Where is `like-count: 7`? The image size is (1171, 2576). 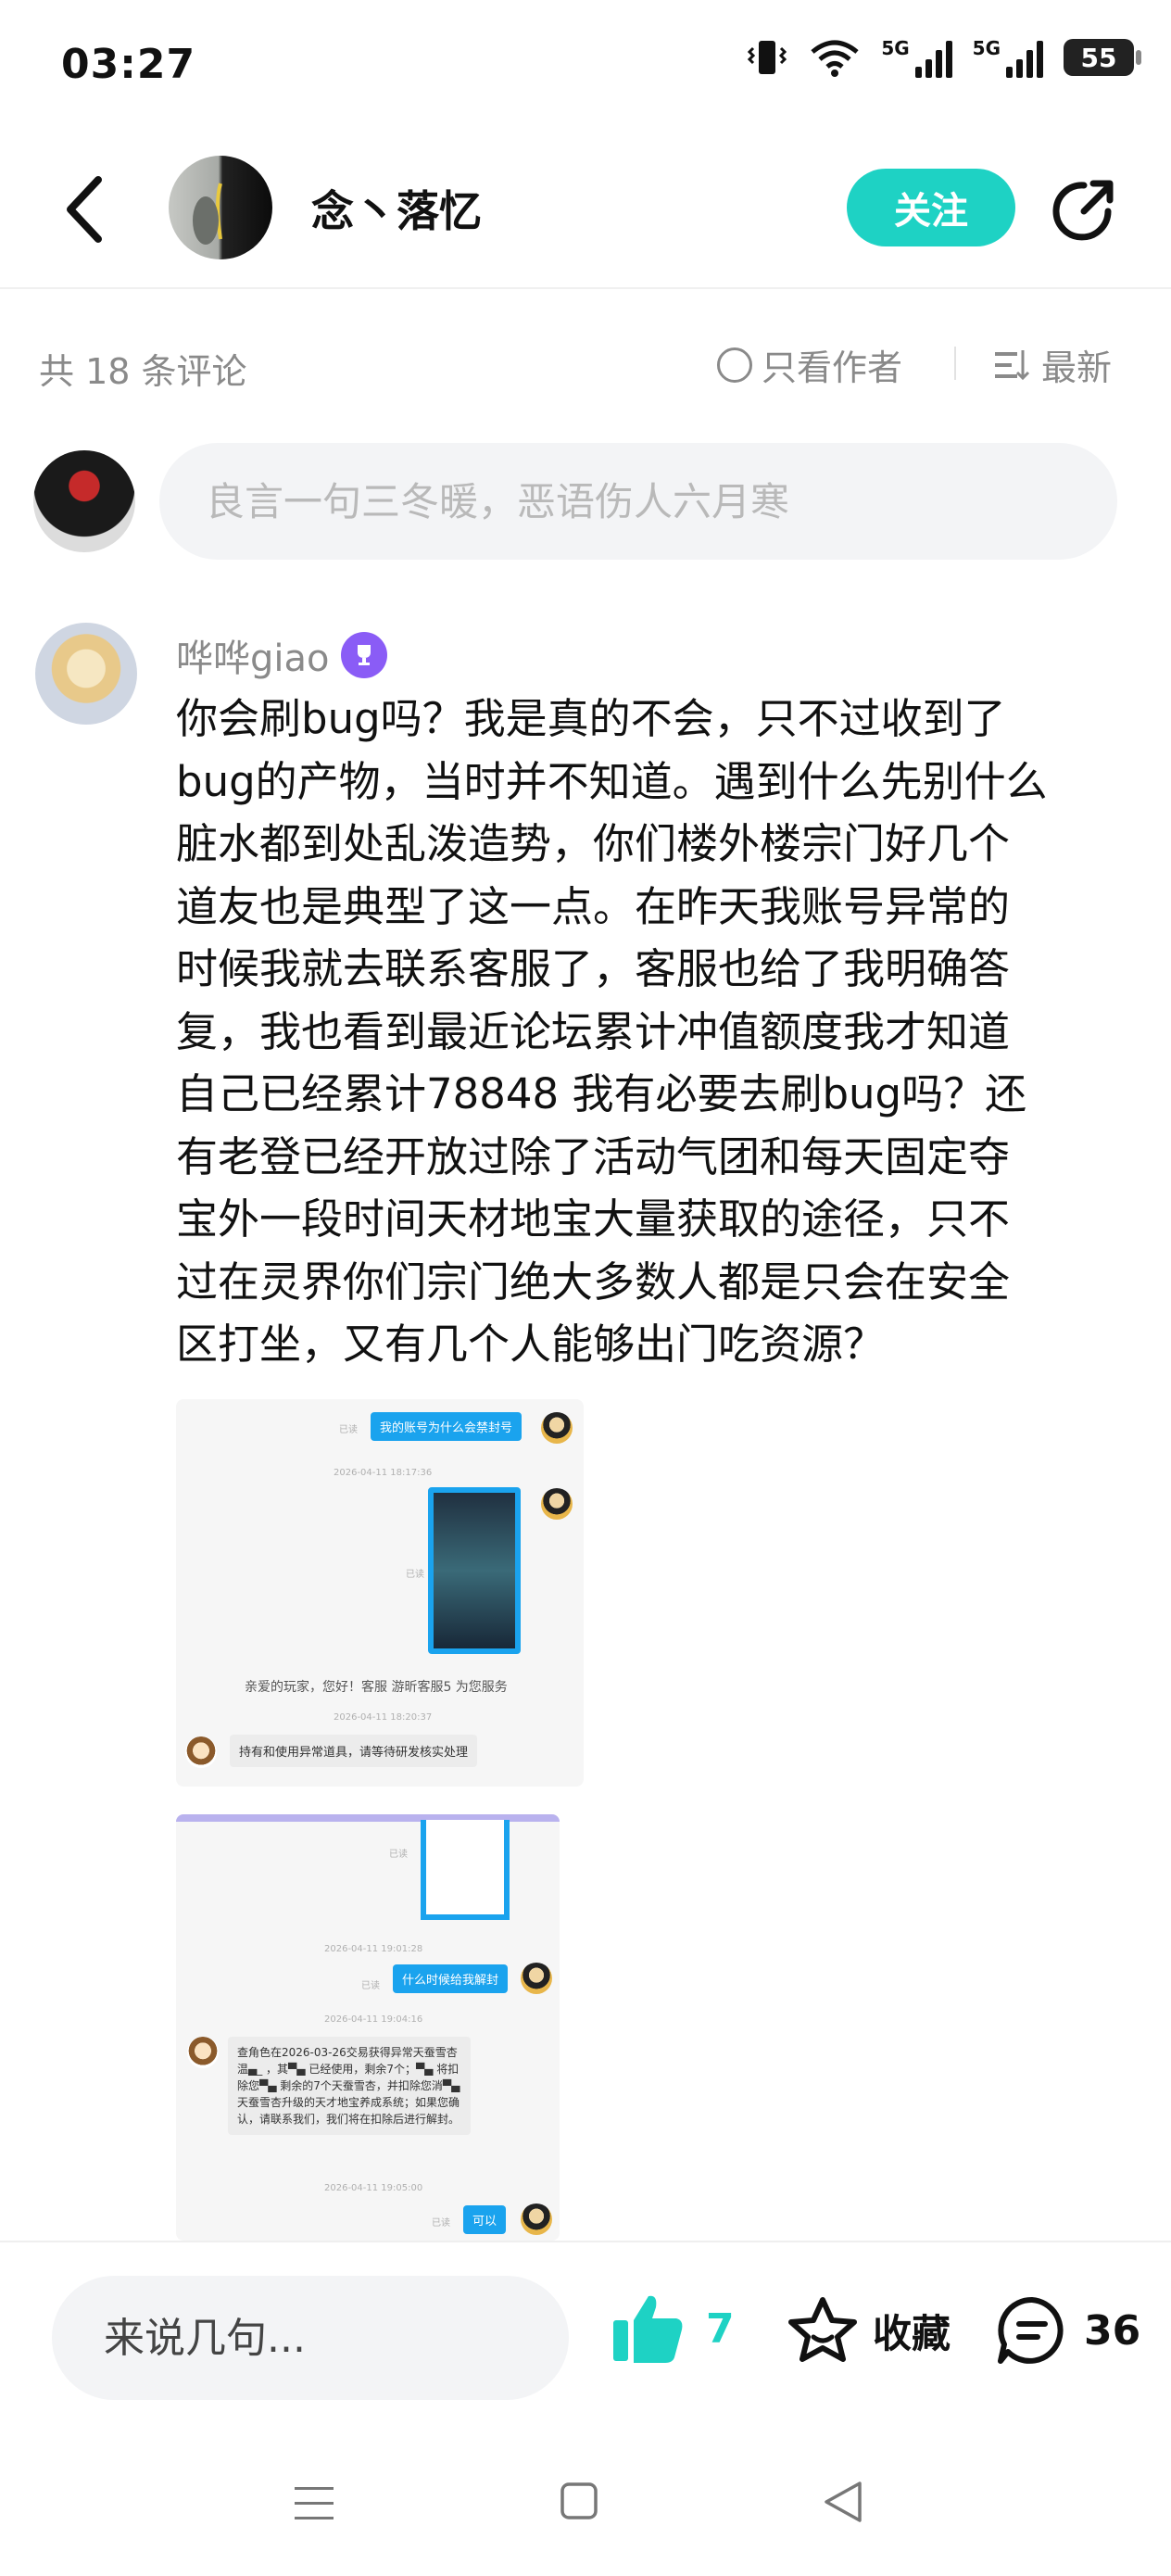 like-count: 7 is located at coordinates (721, 2329).